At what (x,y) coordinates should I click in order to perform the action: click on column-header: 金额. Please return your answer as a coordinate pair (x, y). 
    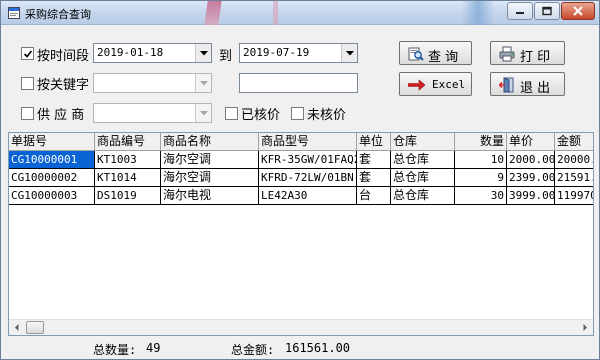
    Looking at the image, I should click on (574, 142).